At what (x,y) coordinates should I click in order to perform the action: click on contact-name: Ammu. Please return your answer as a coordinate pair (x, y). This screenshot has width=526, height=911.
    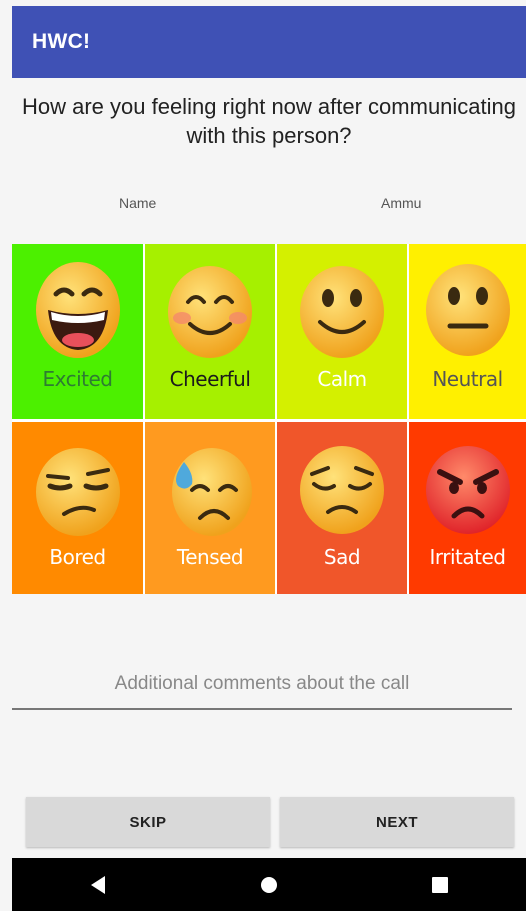
    Looking at the image, I should click on (401, 203).